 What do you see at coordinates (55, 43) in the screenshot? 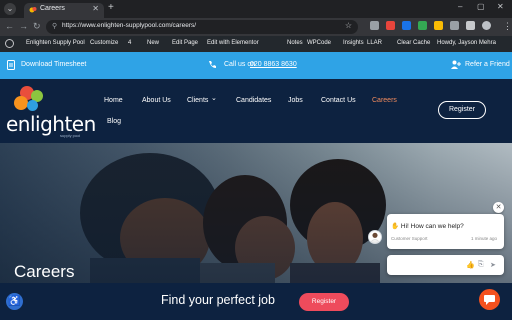
I see `wp-site-name: Enlighten Supply Pool` at bounding box center [55, 43].